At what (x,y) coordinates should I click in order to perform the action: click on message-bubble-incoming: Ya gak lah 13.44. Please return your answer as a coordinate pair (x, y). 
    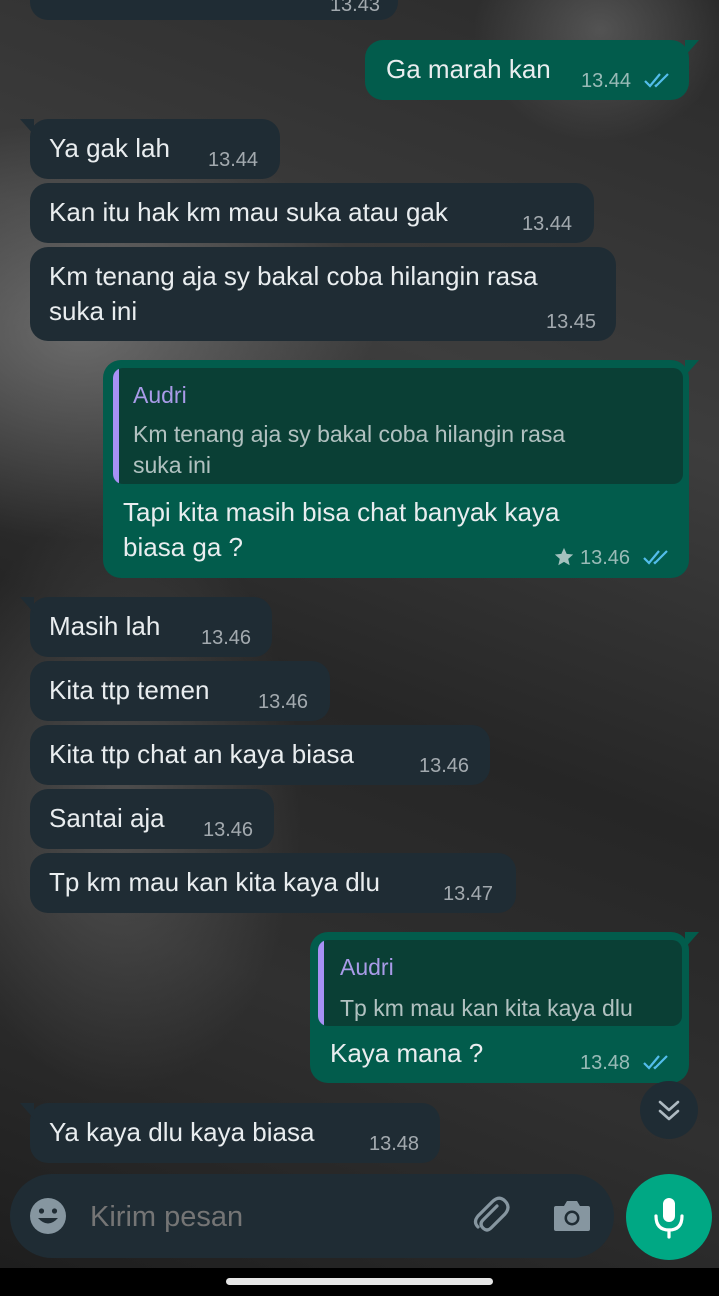
    Looking at the image, I should click on (150, 149).